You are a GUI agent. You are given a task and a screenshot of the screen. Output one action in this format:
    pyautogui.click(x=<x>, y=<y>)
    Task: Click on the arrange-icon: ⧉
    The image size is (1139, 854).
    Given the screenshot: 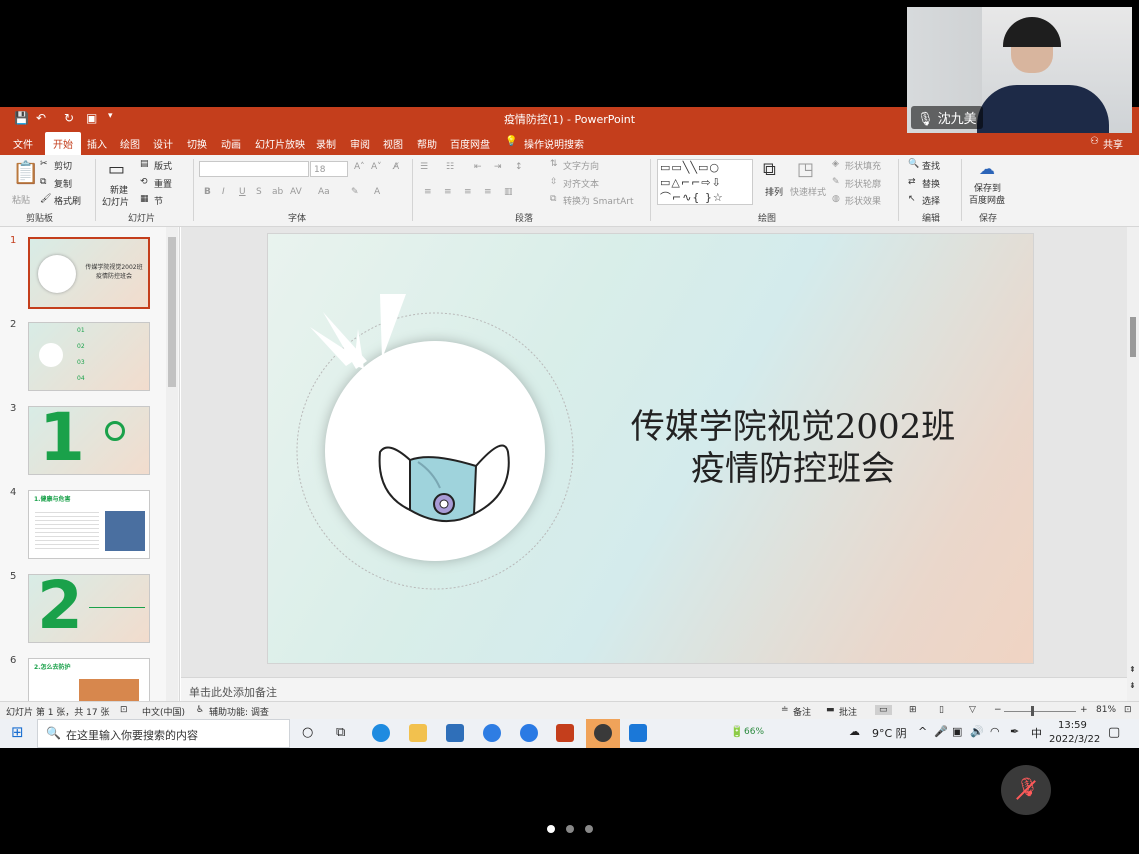 What is the action you would take?
    pyautogui.click(x=769, y=169)
    